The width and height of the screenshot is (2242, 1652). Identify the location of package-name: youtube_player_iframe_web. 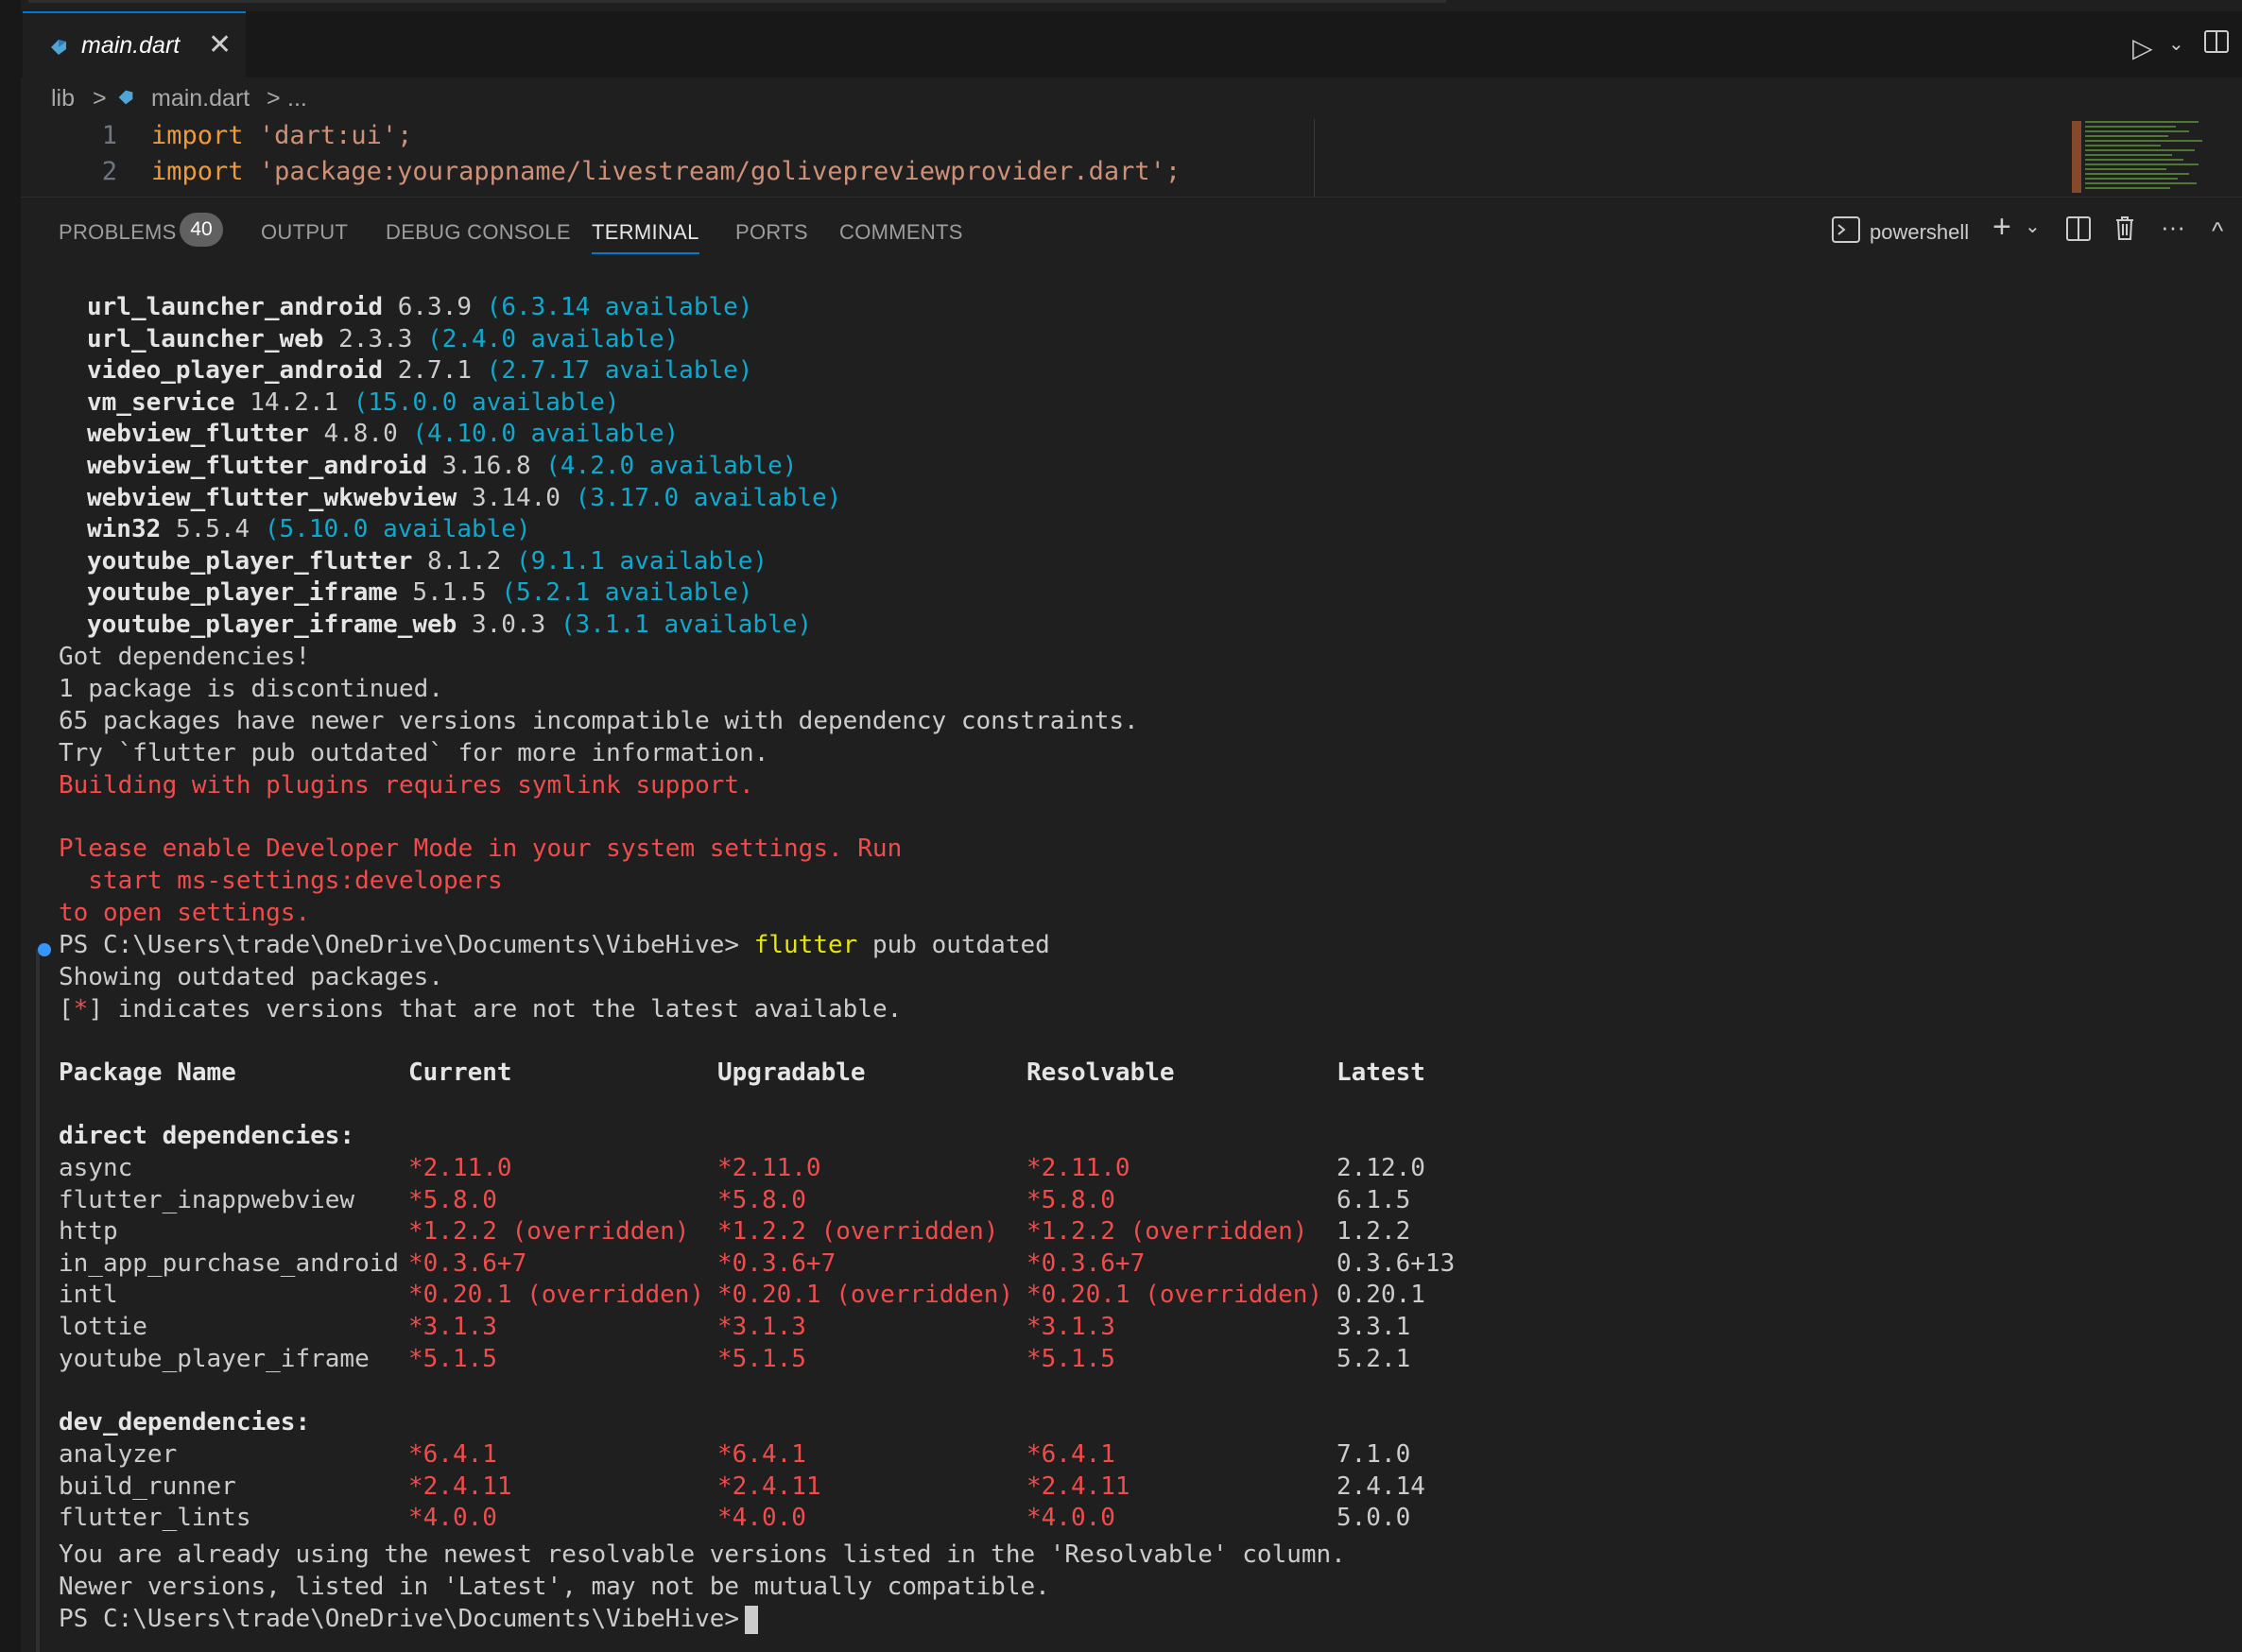
(272, 625).